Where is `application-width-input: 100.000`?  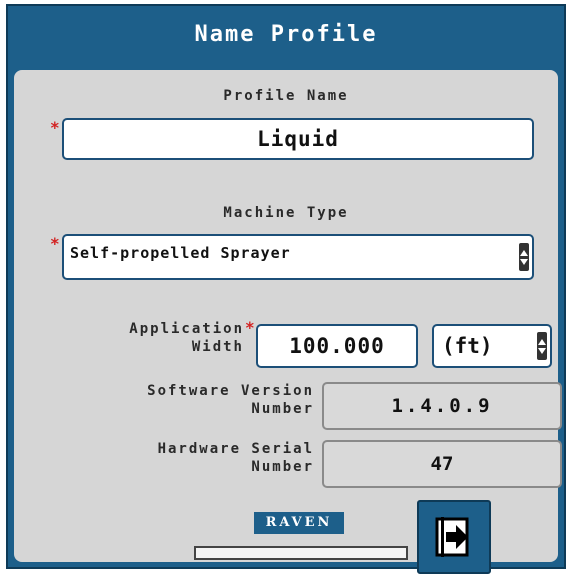
application-width-input: 100.000 is located at coordinates (337, 346).